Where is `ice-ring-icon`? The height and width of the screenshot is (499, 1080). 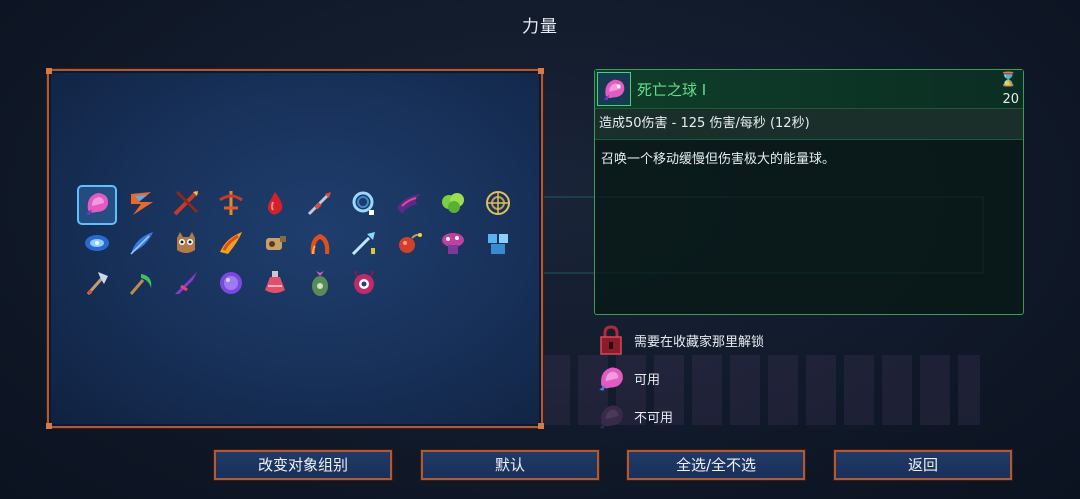 ice-ring-icon is located at coordinates (364, 205).